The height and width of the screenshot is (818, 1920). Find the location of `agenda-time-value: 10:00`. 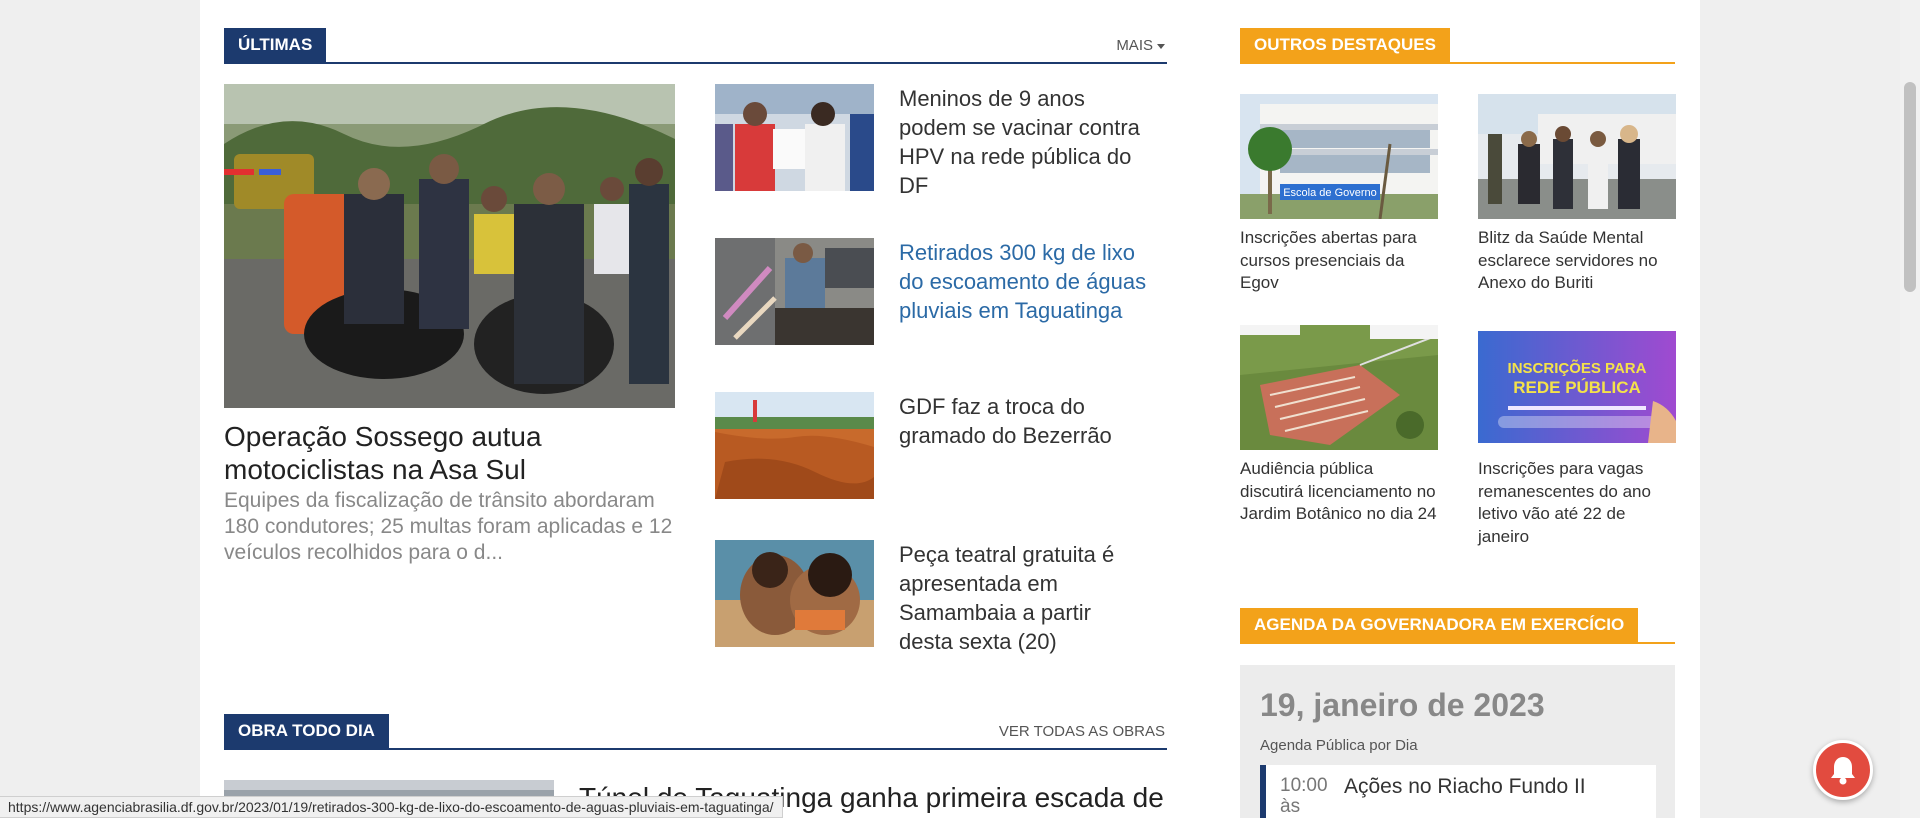

agenda-time-value: 10:00 is located at coordinates (1304, 785).